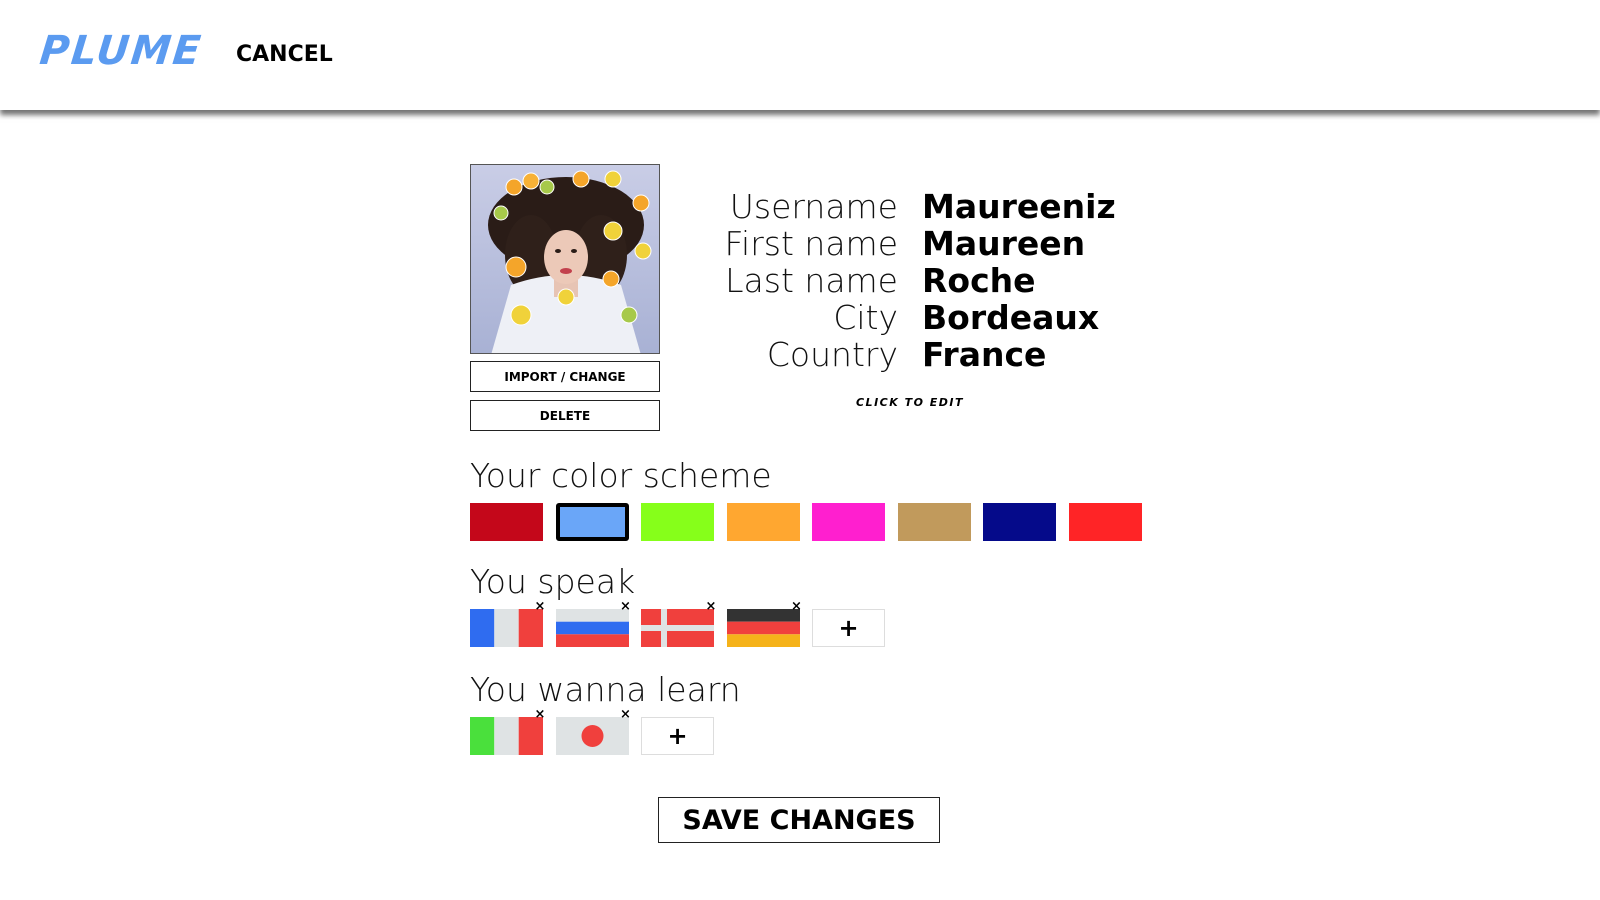 This screenshot has height=900, width=1600. I want to click on delete-photo-button: DELETE, so click(565, 415).